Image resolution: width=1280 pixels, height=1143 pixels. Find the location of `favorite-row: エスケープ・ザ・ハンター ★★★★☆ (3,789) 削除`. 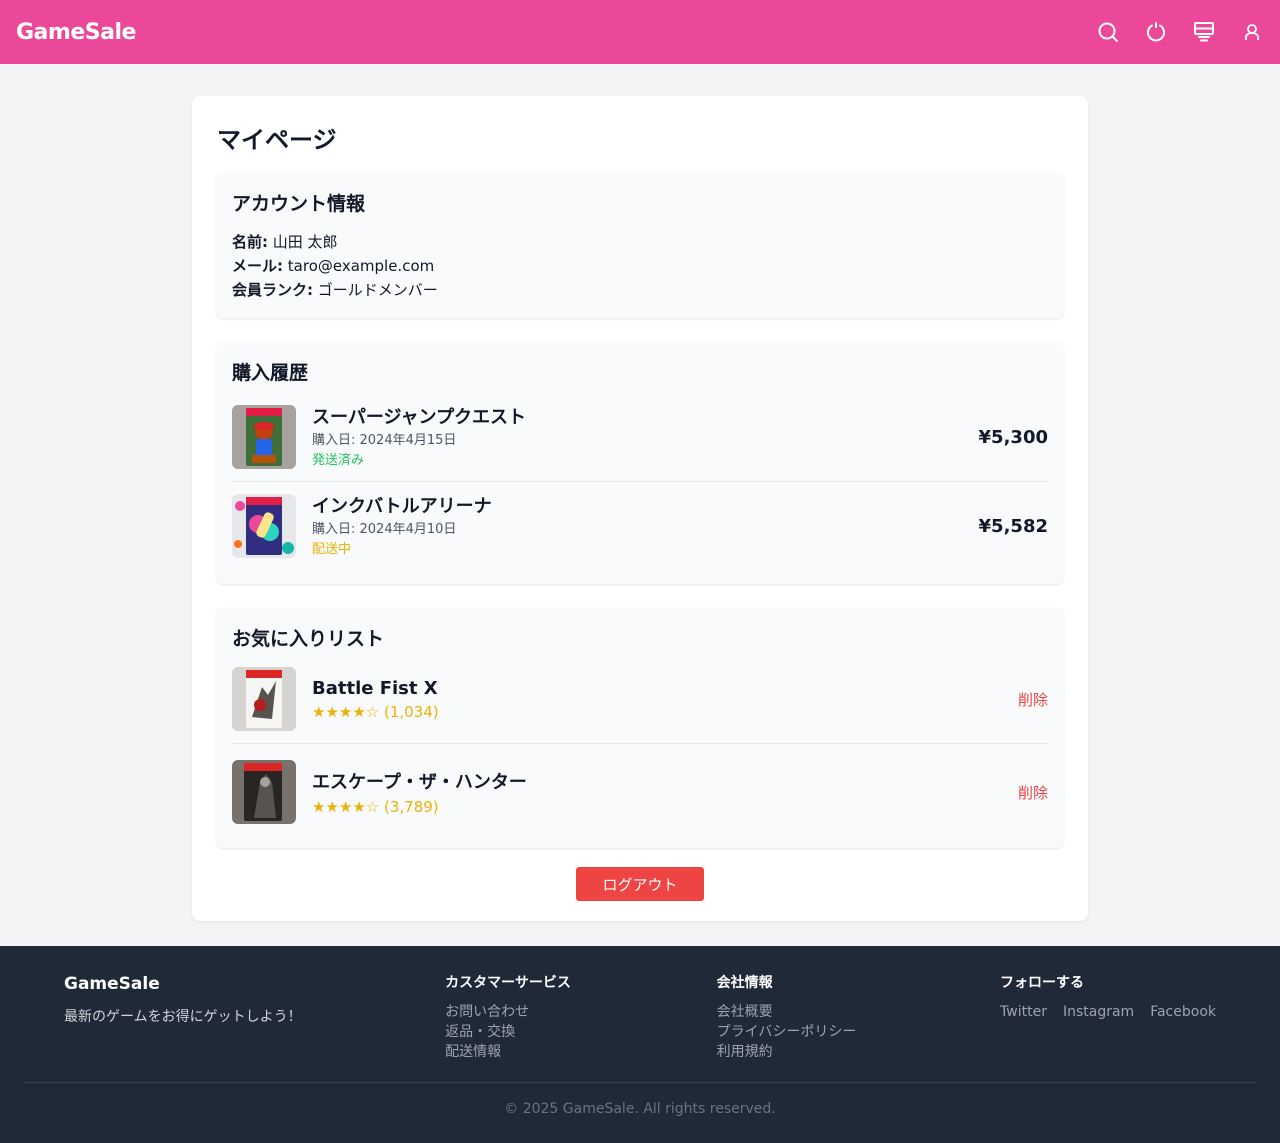

favorite-row: エスケープ・ザ・ハンター ★★★★☆ (3,789) 削除 is located at coordinates (640, 788).